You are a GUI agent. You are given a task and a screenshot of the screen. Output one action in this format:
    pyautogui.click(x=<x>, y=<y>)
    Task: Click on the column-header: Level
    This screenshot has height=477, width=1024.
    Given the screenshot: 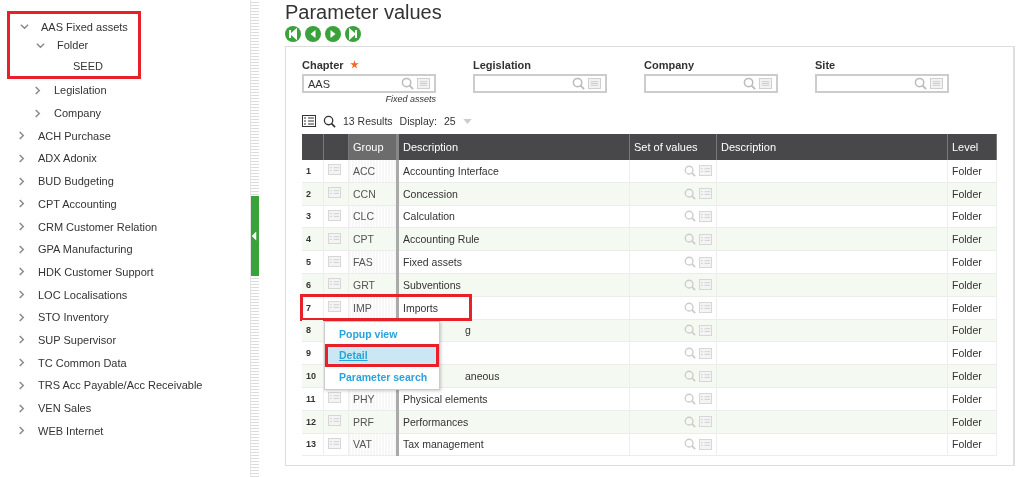 What is the action you would take?
    pyautogui.click(x=972, y=147)
    